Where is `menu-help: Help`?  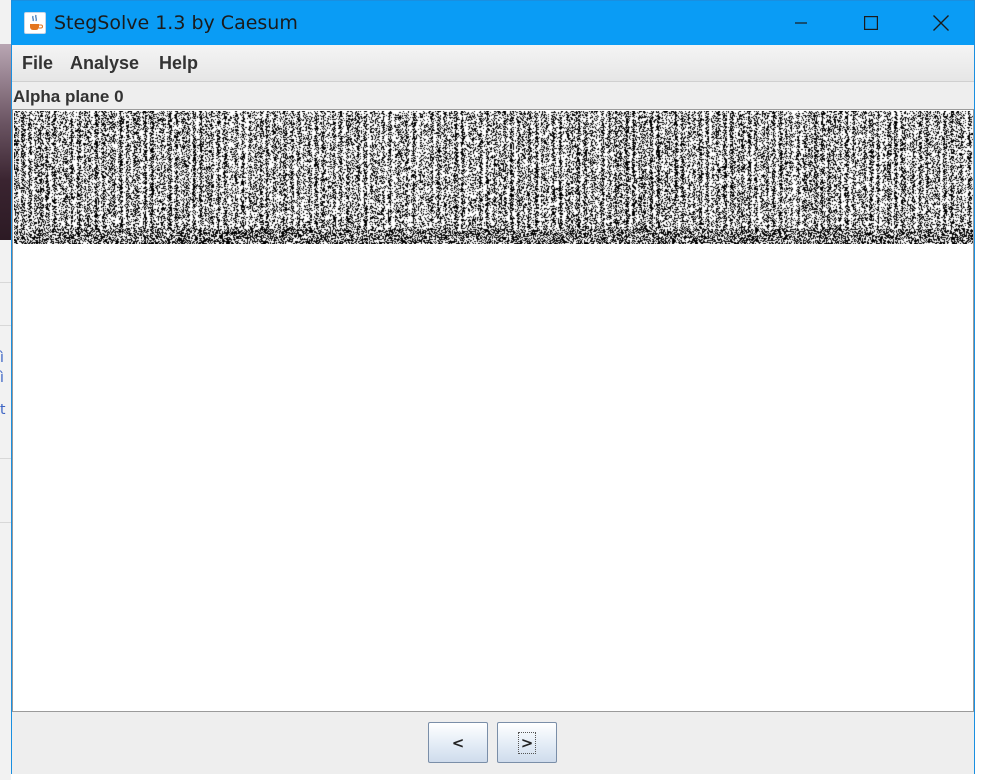
menu-help: Help is located at coordinates (178, 63).